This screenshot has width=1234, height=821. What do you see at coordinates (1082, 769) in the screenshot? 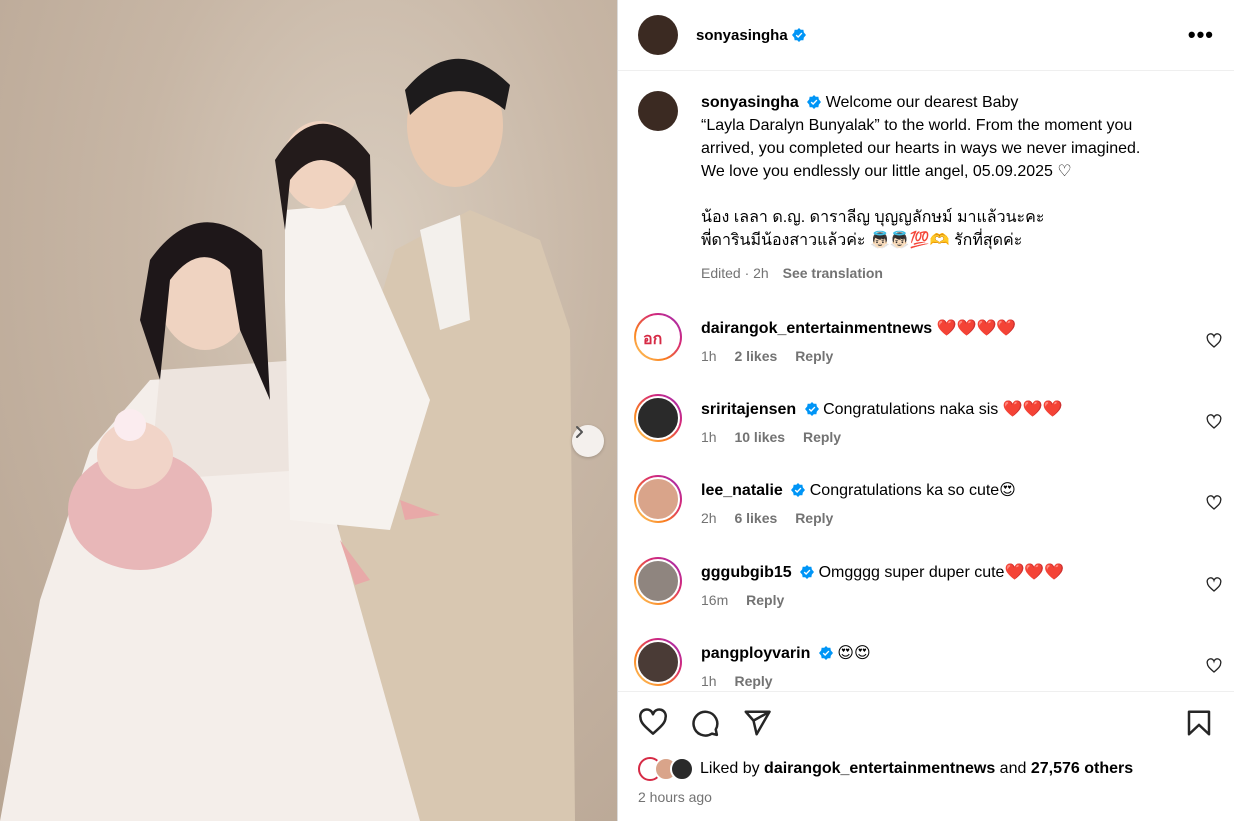
I see `likes-count: 27,576 others` at bounding box center [1082, 769].